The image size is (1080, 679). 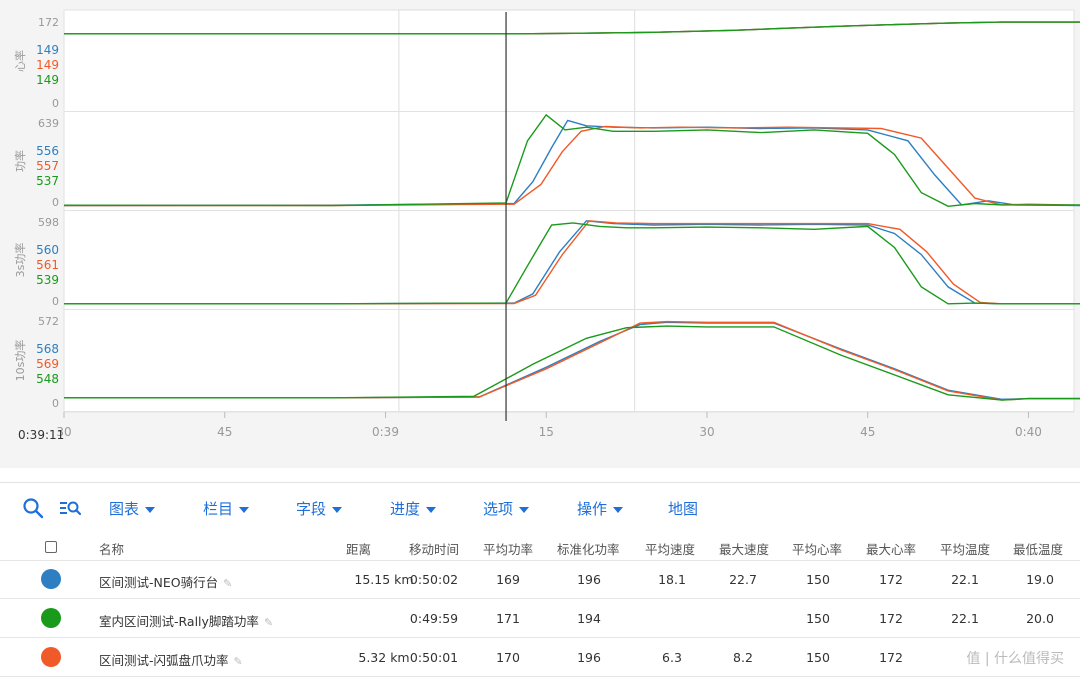 I want to click on legend-value: 568, so click(x=47, y=349).